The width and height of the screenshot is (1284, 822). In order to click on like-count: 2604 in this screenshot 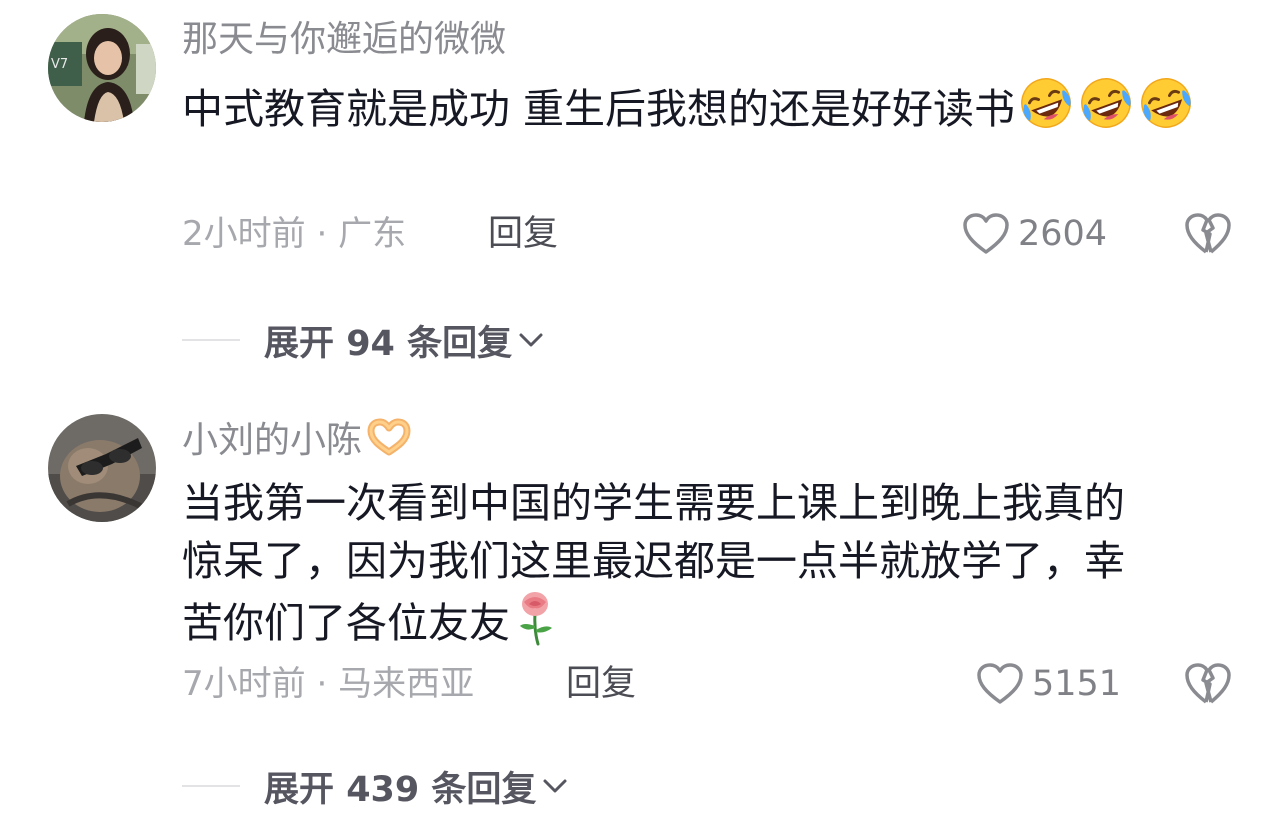, I will do `click(1063, 234)`.